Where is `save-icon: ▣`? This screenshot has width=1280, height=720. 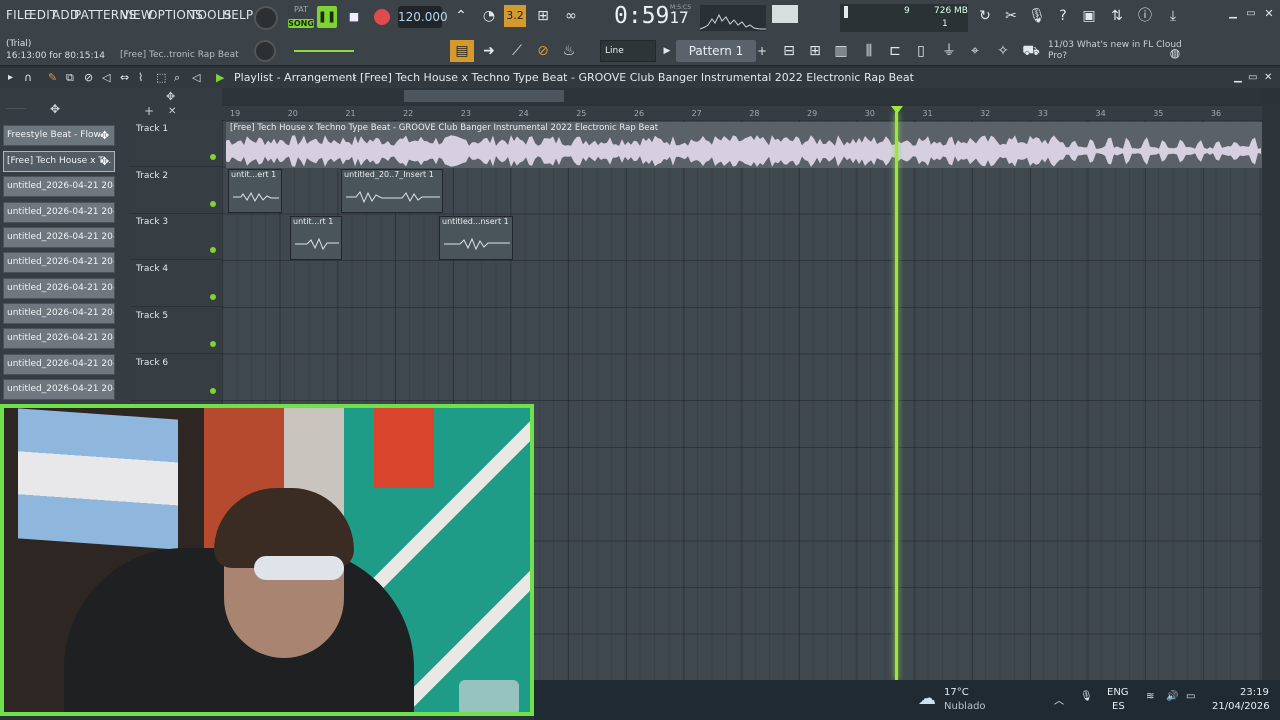
save-icon: ▣ is located at coordinates (1089, 16).